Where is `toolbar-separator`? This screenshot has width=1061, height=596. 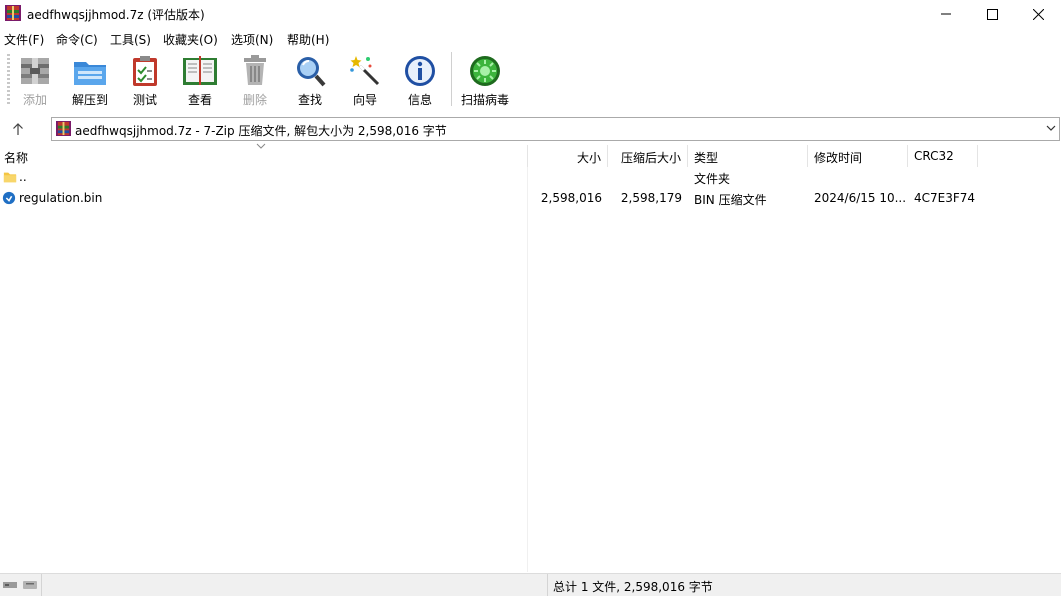 toolbar-separator is located at coordinates (451, 79).